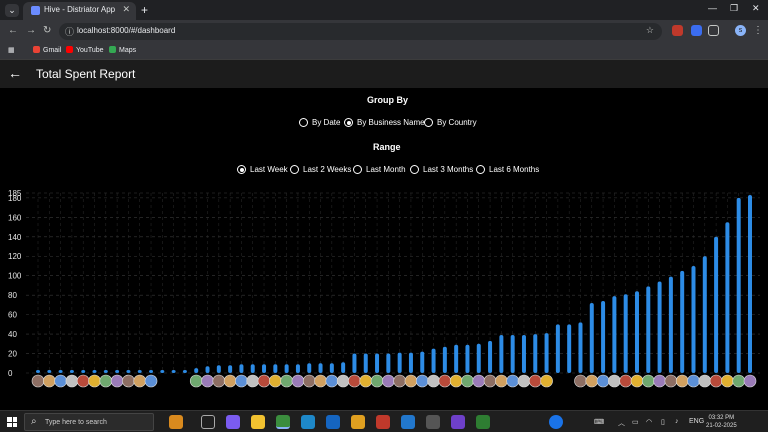 The height and width of the screenshot is (432, 768). Describe the element at coordinates (677, 421) in the screenshot. I see `volume-icon: ♪` at that location.